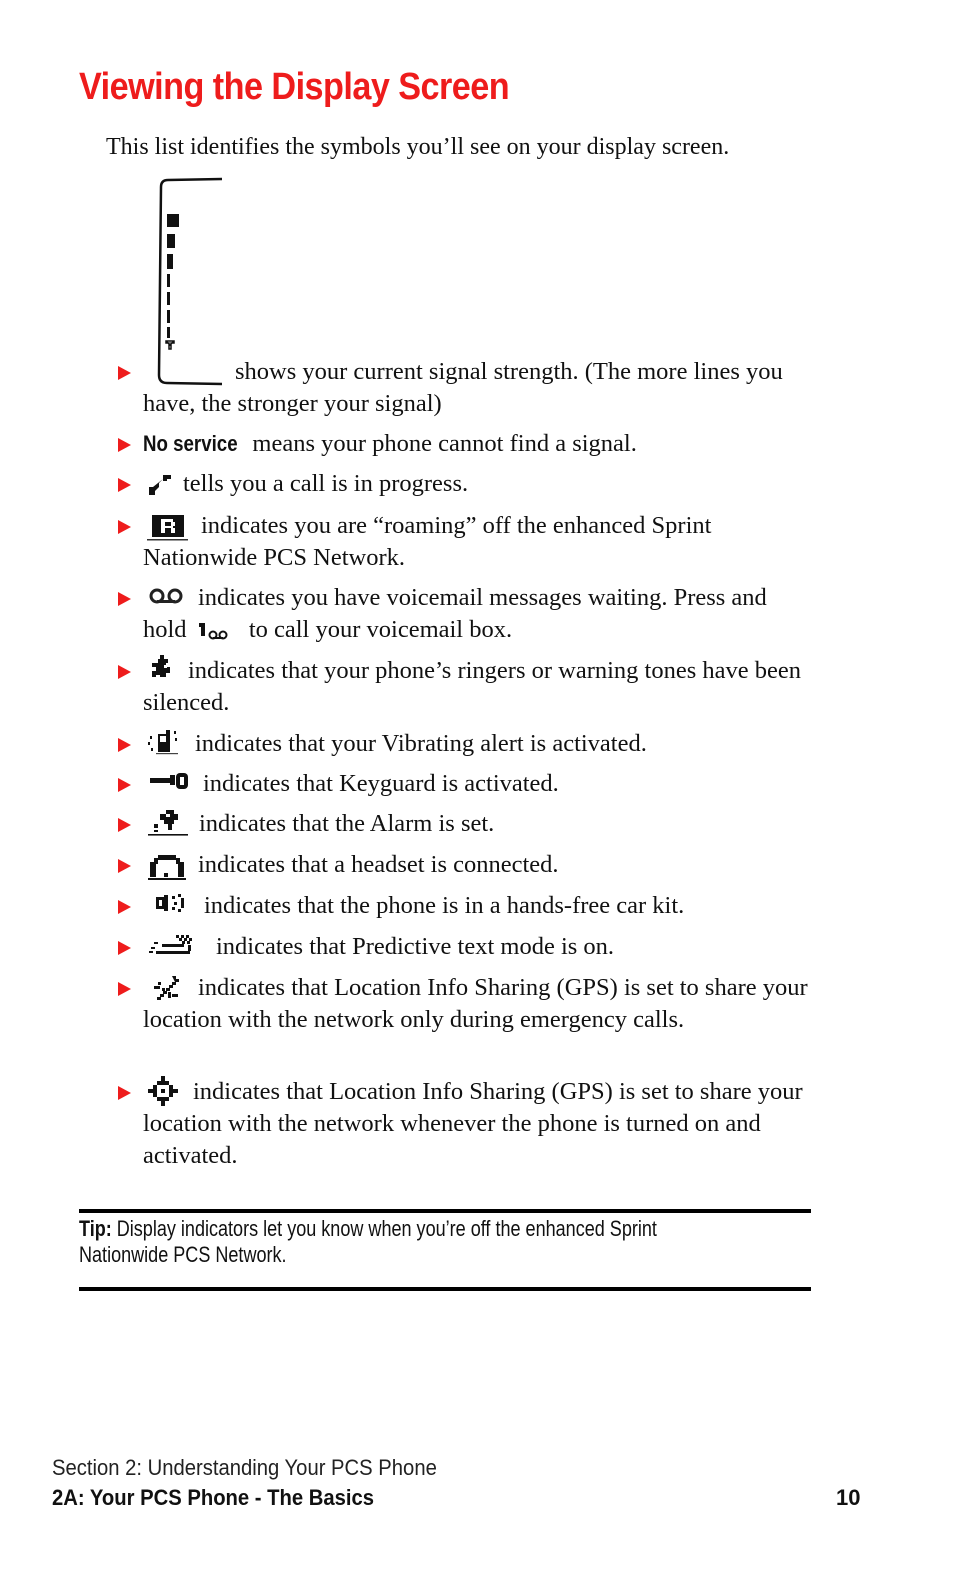 This screenshot has height=1590, width=954. Describe the element at coordinates (163, 742) in the screenshot. I see `vibrate-icon` at that location.